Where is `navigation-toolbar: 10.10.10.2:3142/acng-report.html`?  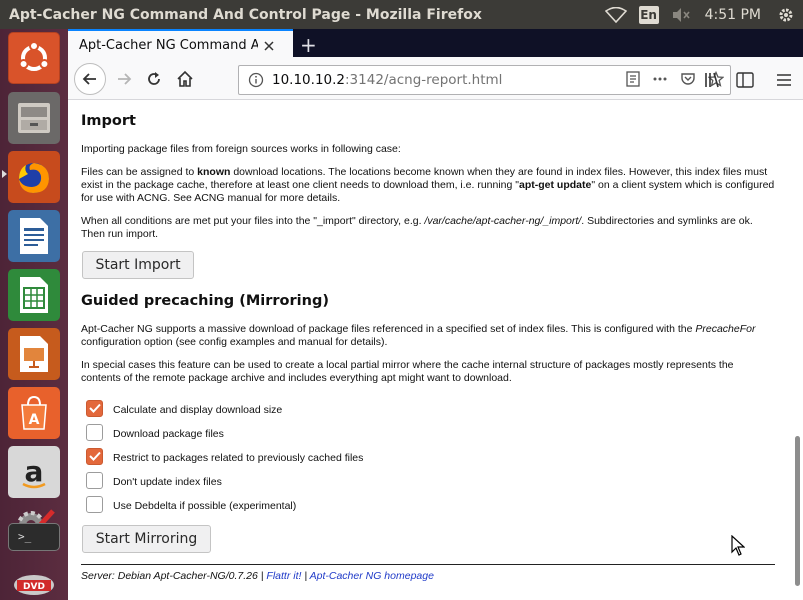
navigation-toolbar: 10.10.10.2:3142/acng-report.html is located at coordinates (435, 80).